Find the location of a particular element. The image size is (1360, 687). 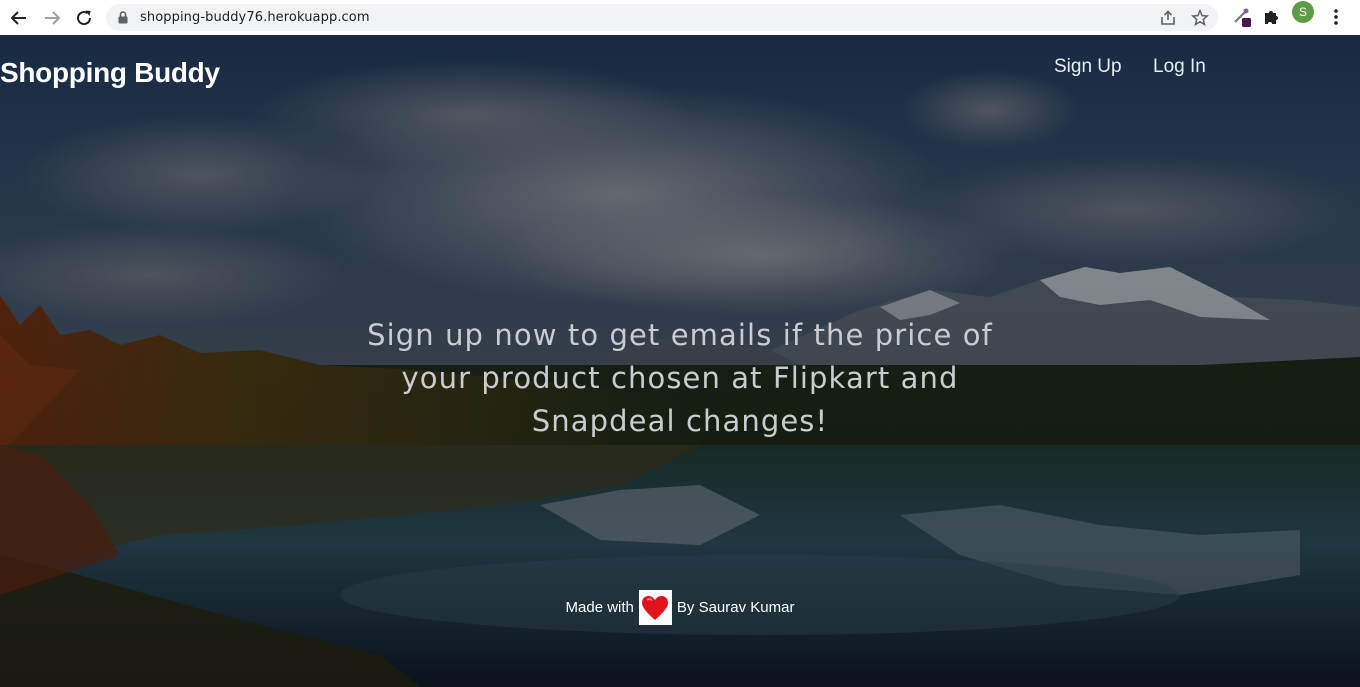

star-icon is located at coordinates (1200, 18).